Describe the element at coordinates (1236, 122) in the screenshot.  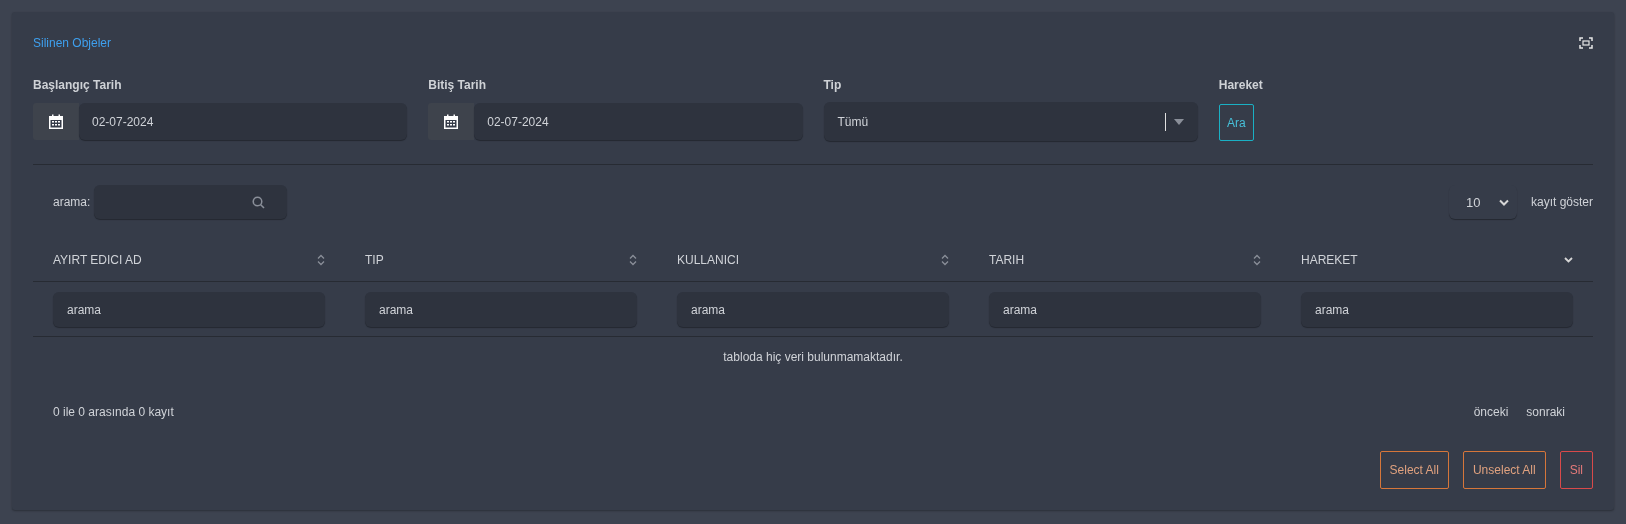
I see `search-button: Ara` at that location.